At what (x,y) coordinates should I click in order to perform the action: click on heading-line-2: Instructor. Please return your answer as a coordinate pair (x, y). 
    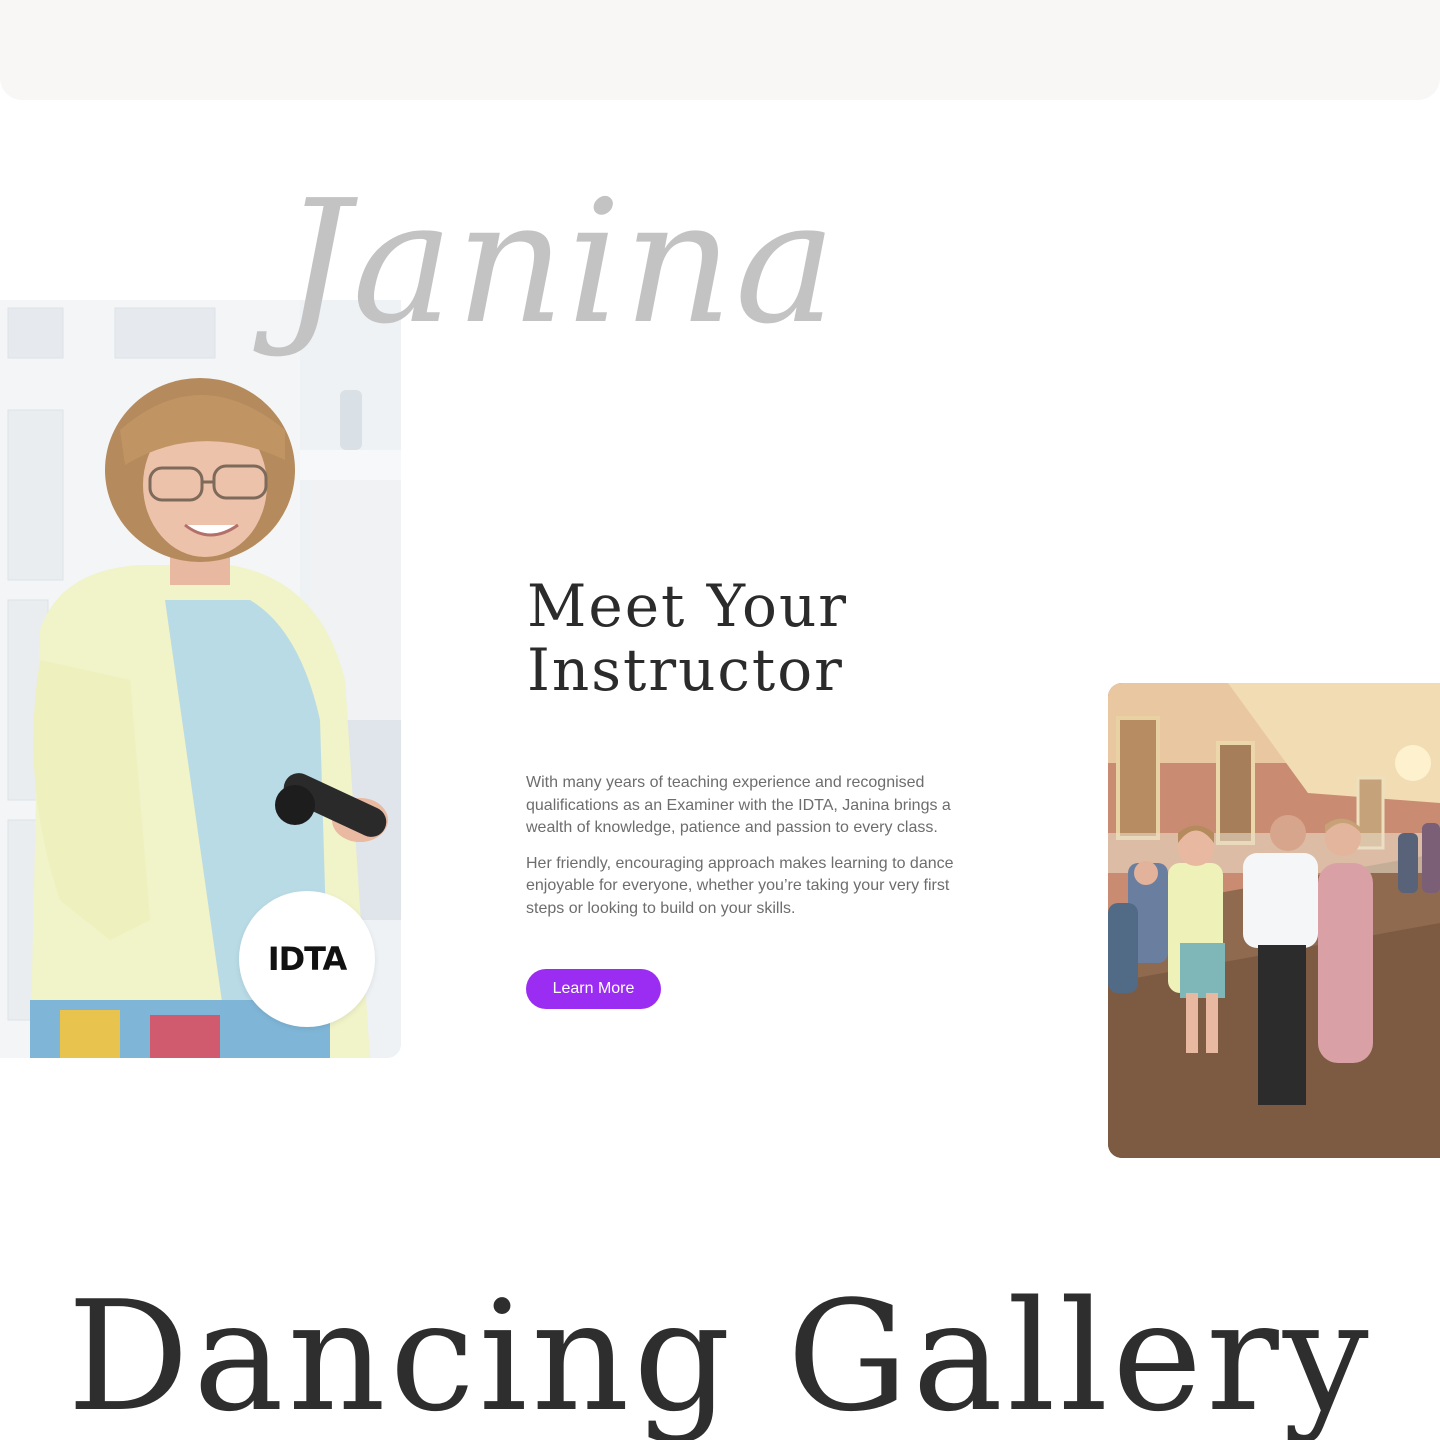
    Looking at the image, I should click on (685, 670).